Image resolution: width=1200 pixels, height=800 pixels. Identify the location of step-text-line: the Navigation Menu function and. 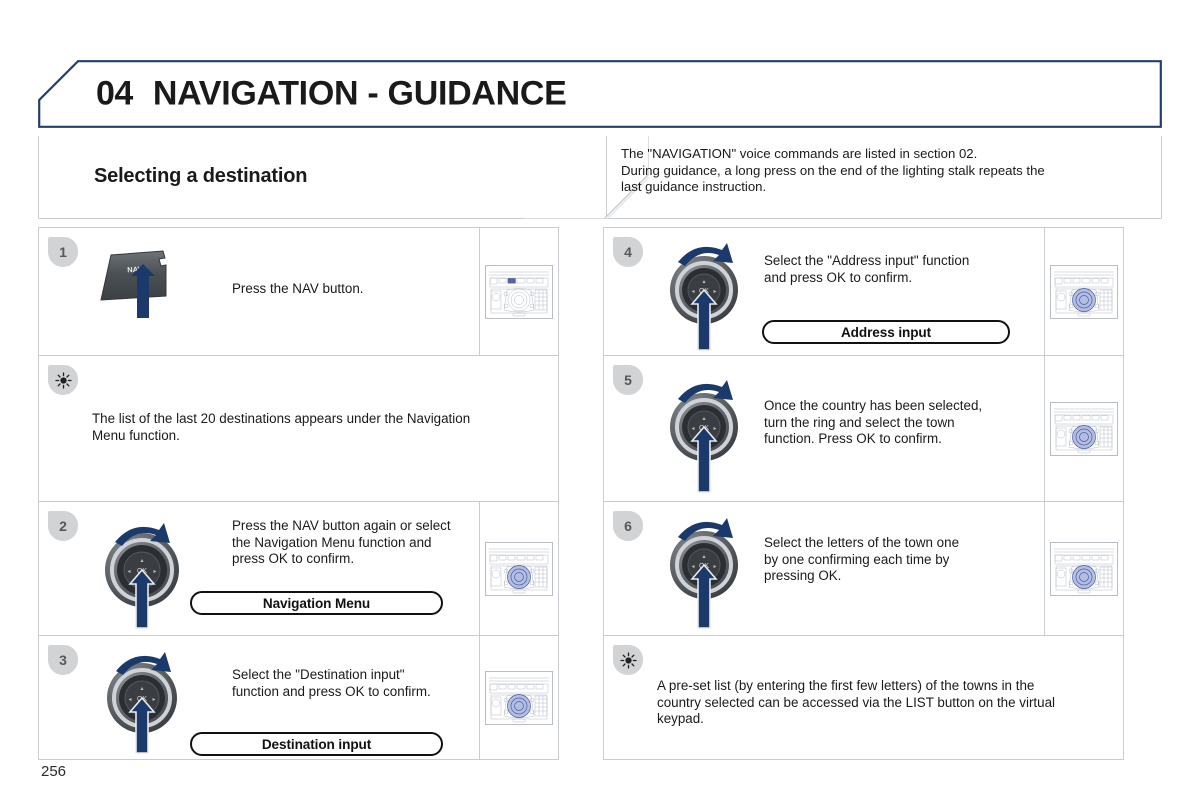
(332, 542).